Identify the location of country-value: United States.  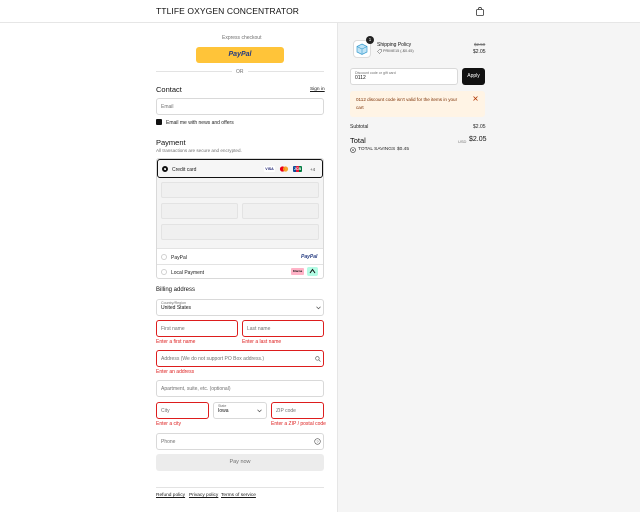
(176, 308).